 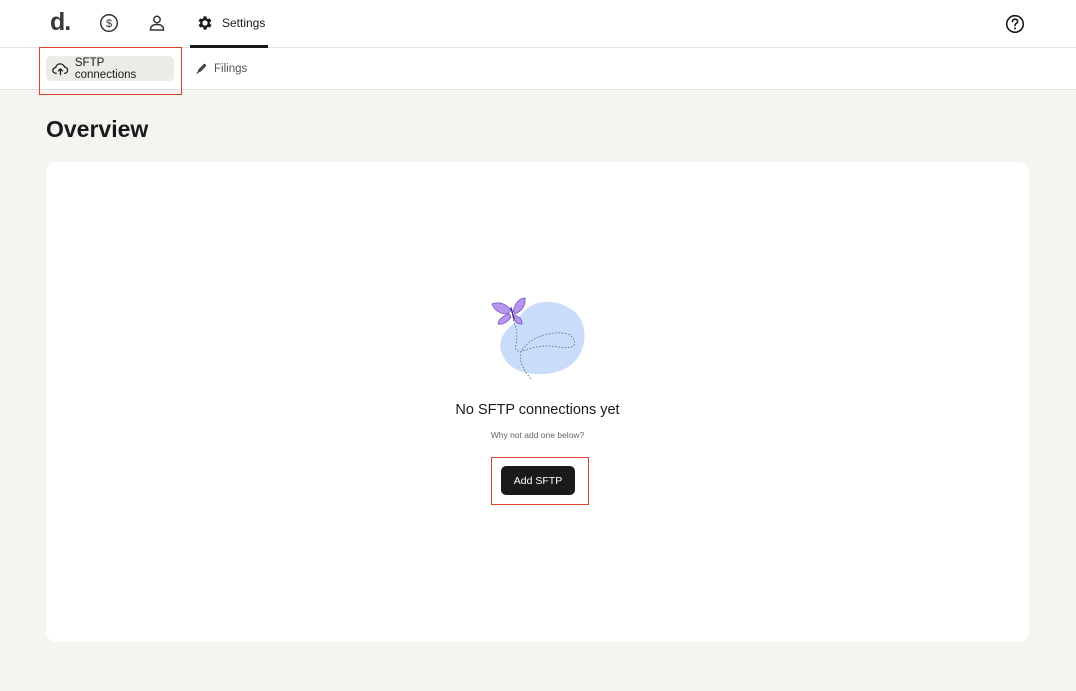 I want to click on logo: d., so click(x=60, y=22).